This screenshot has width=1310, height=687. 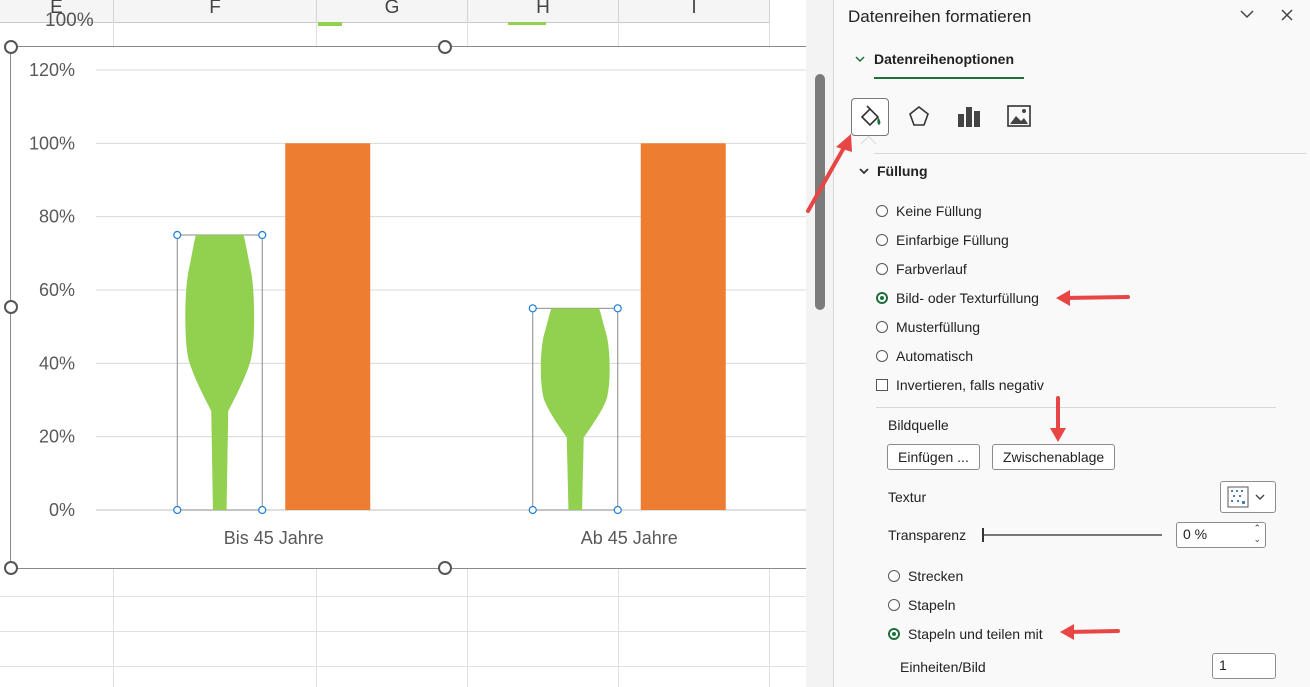 What do you see at coordinates (960, 385) in the screenshot?
I see `checkbox-invert-negative: Invertieren, falls negativ` at bounding box center [960, 385].